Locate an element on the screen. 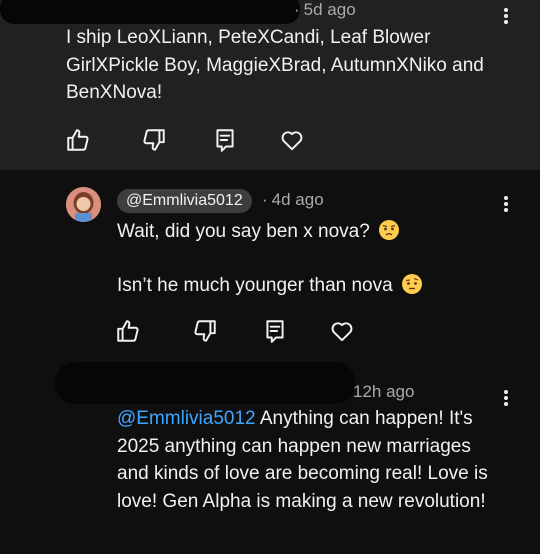 This screenshot has height=554, width=540. comment-text-line-2: Isn’t he much younger than nova is located at coordinates (270, 286).